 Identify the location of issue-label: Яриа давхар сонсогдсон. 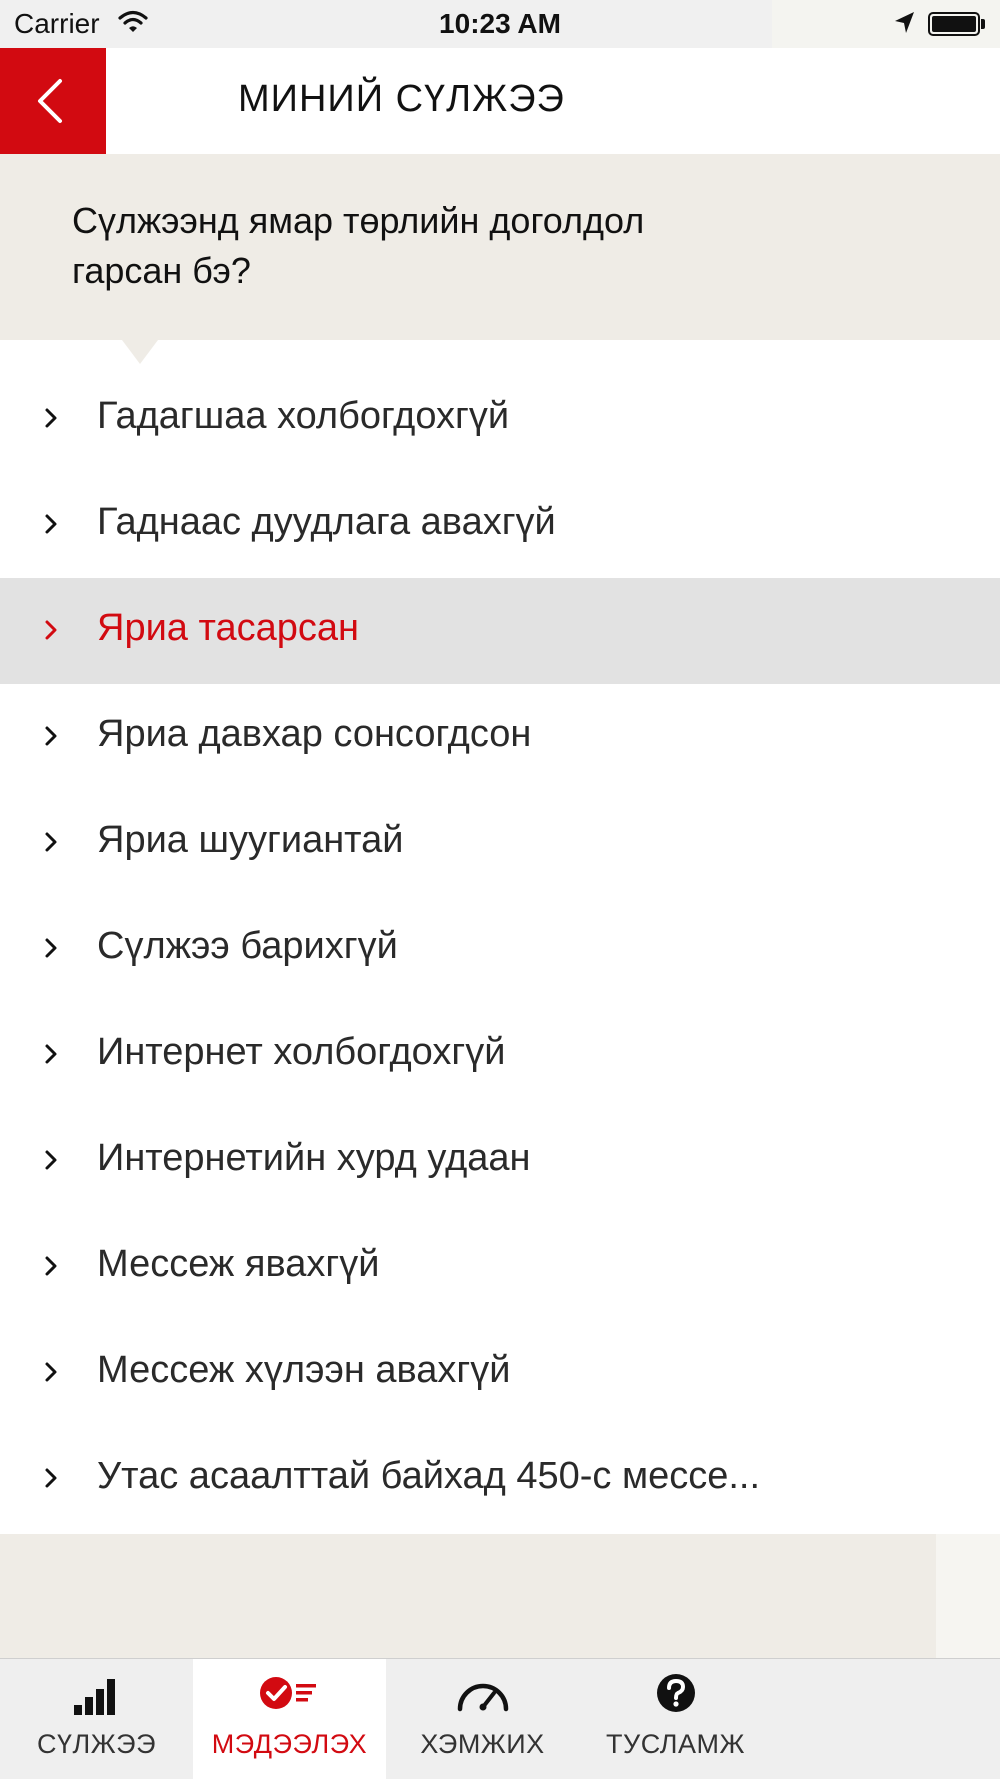
(314, 734).